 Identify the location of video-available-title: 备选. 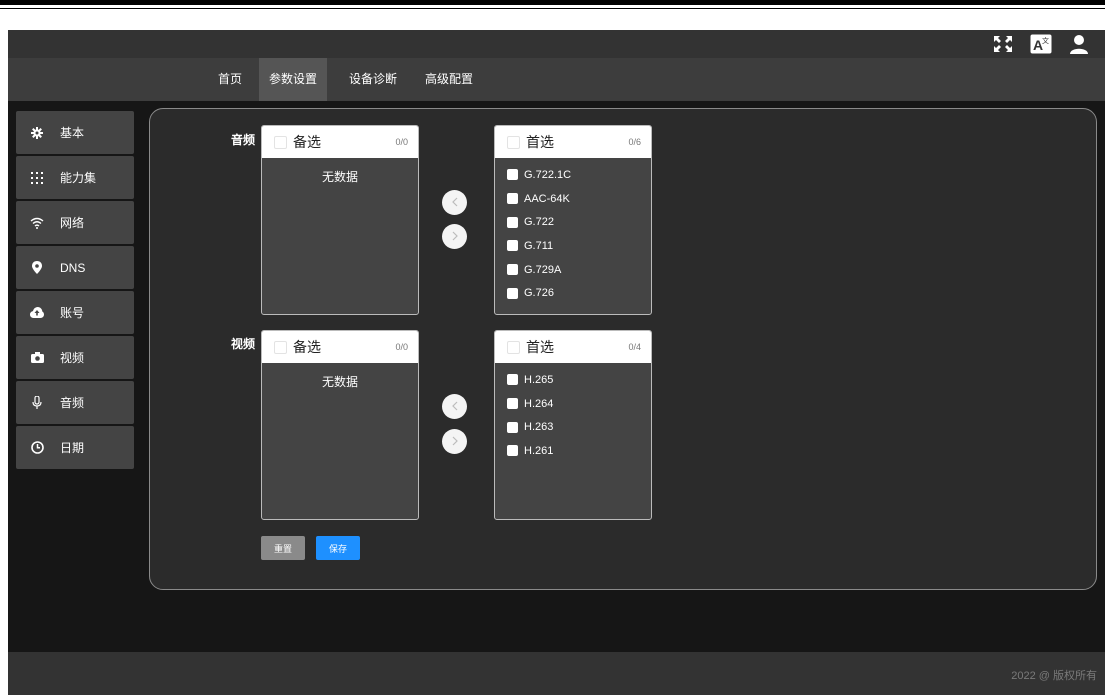
(307, 347).